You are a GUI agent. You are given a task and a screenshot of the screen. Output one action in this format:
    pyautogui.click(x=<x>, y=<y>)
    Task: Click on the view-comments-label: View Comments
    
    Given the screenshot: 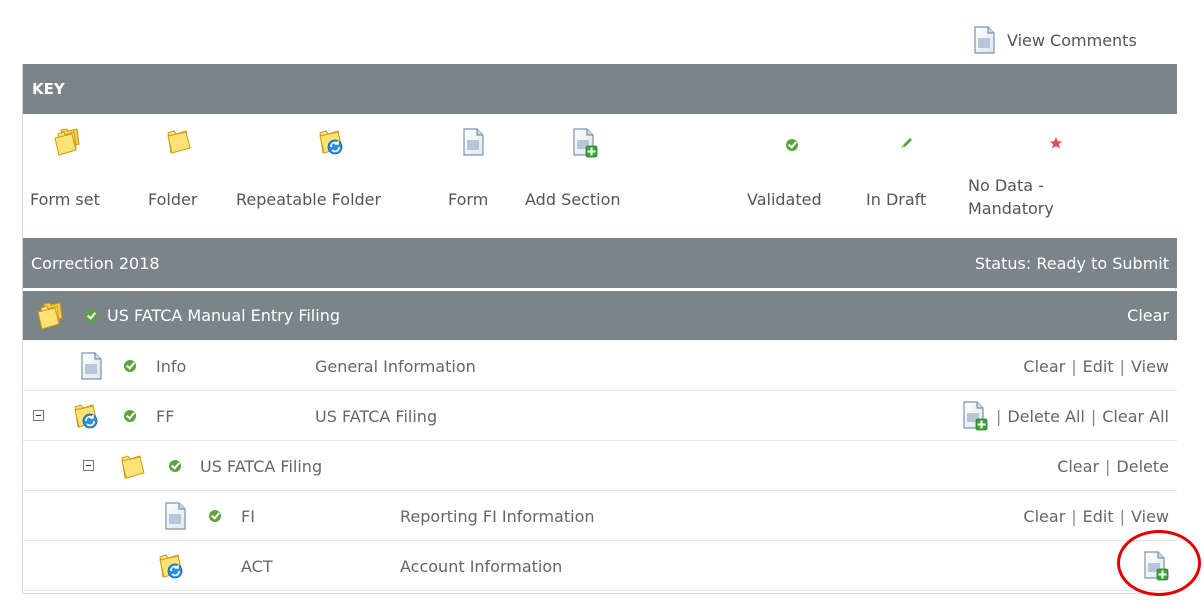 What is the action you would take?
    pyautogui.click(x=1072, y=40)
    